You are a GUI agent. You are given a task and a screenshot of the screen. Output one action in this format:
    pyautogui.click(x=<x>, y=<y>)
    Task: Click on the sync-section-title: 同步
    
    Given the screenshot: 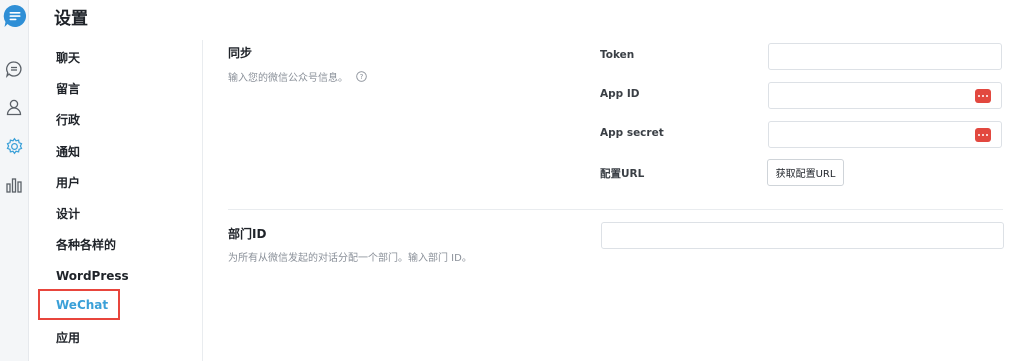 What is the action you would take?
    pyautogui.click(x=240, y=53)
    